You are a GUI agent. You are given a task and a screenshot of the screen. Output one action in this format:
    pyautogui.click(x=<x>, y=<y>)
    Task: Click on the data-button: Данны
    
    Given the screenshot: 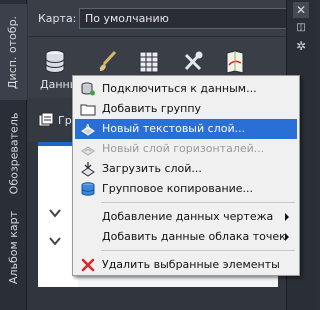 What is the action you would take?
    pyautogui.click(x=58, y=69)
    